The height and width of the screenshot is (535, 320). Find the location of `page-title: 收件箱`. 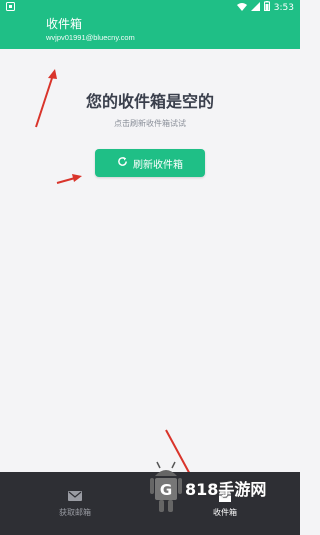

page-title: 收件箱 is located at coordinates (64, 24).